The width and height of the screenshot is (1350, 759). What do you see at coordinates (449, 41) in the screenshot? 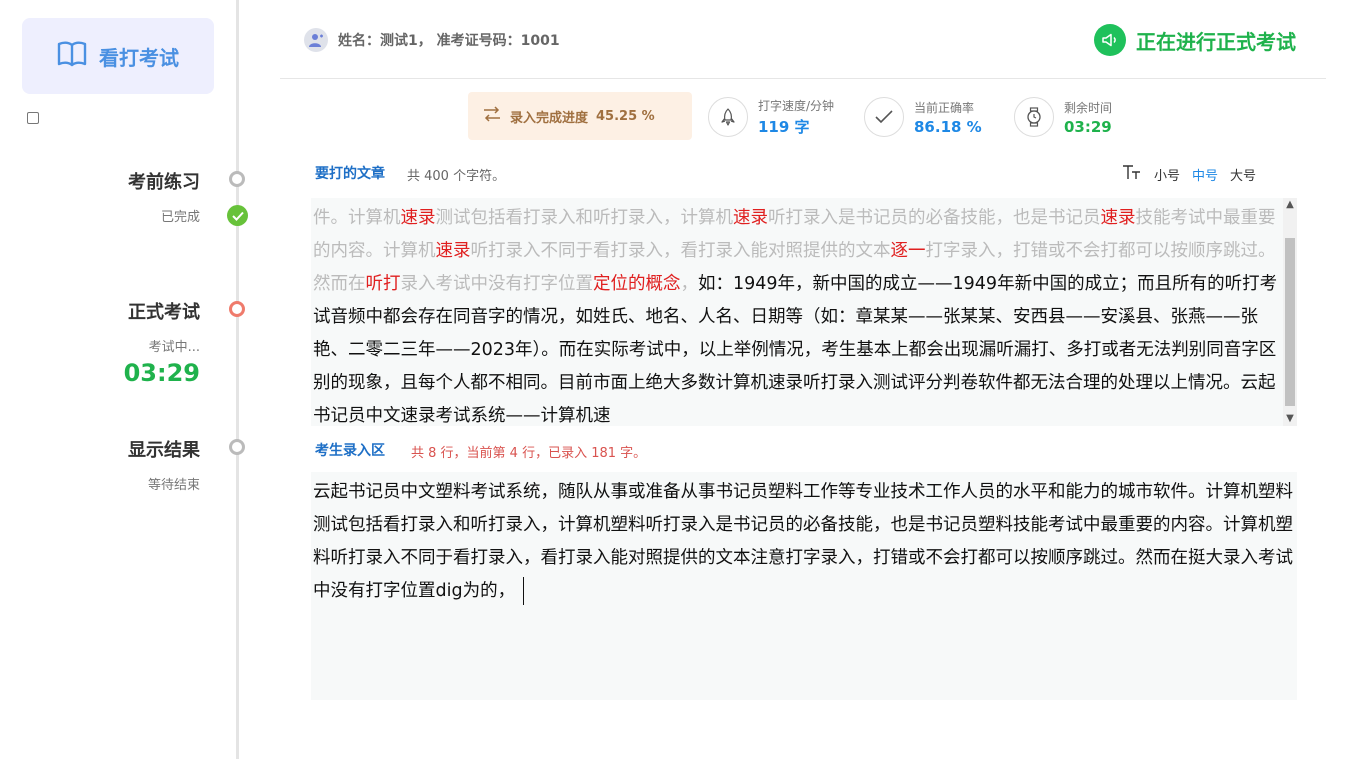
I see `user-info-text: 姓名：测试1， 准考证号码：1001` at bounding box center [449, 41].